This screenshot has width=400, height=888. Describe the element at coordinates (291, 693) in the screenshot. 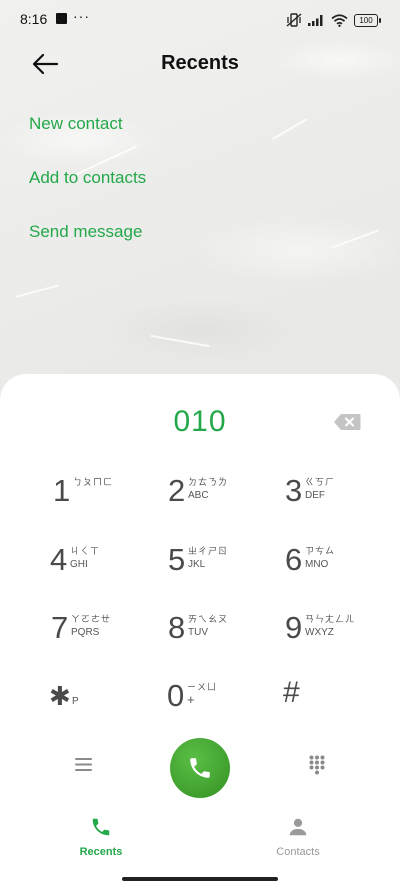

I see `dial-key-hash: #` at that location.